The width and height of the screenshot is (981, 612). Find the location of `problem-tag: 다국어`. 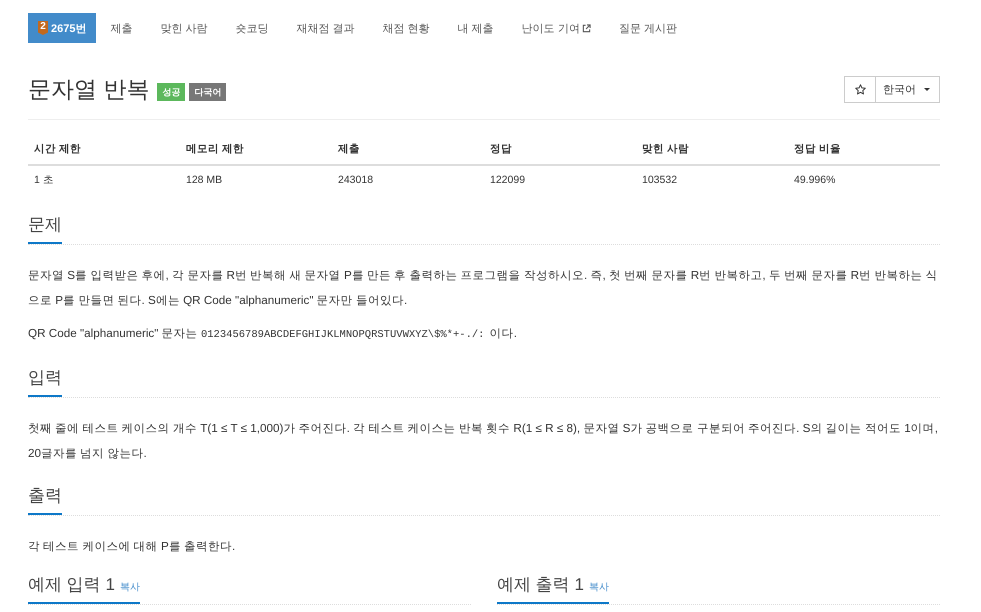

problem-tag: 다국어 is located at coordinates (207, 92).